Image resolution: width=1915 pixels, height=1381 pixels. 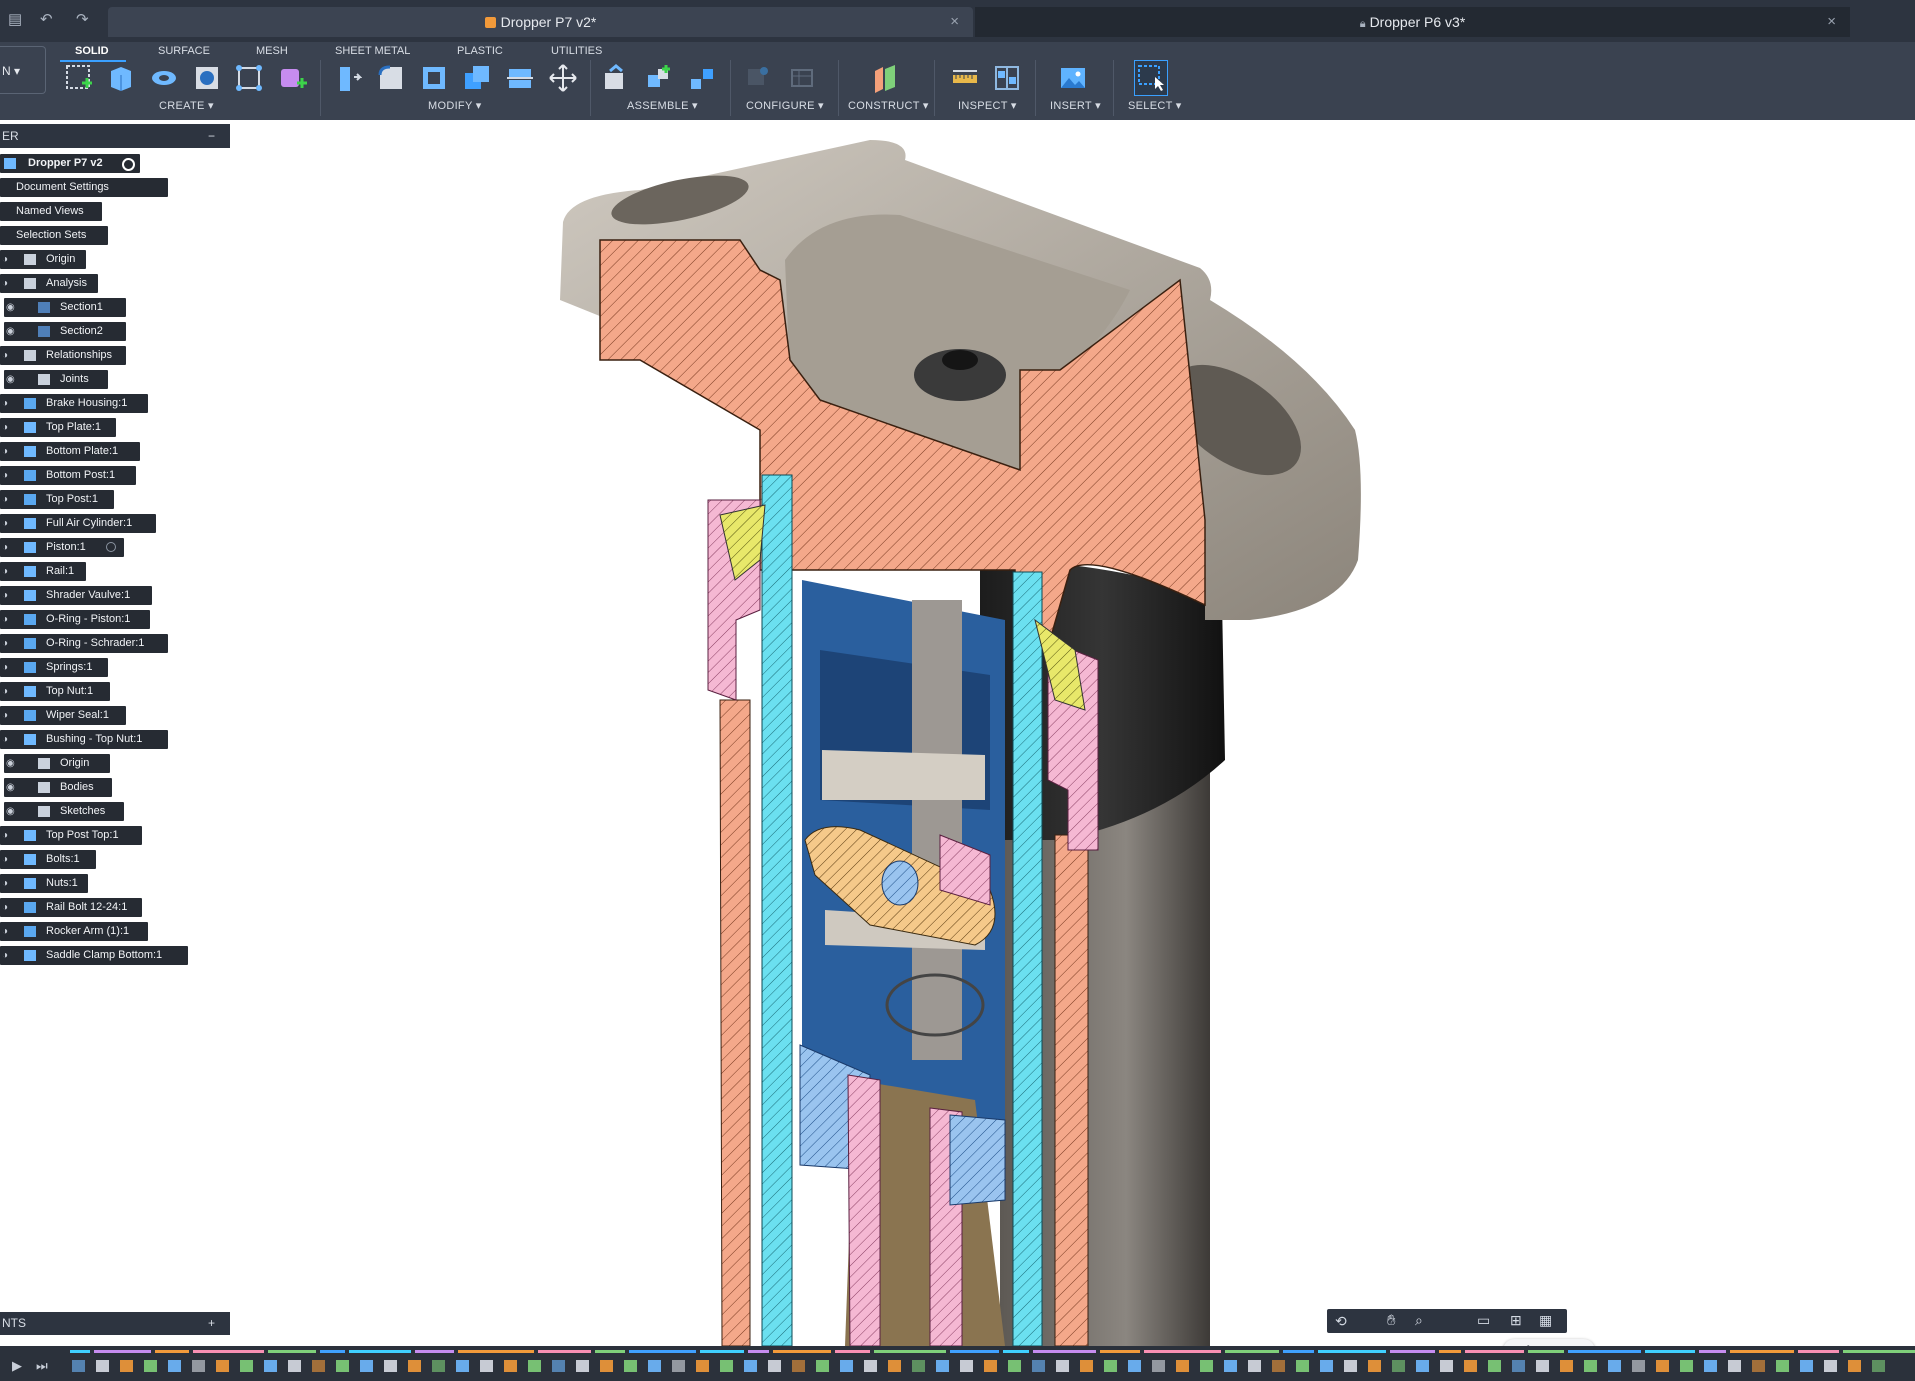 What do you see at coordinates (184, 51) in the screenshot?
I see `tab-surface: SURFACE` at bounding box center [184, 51].